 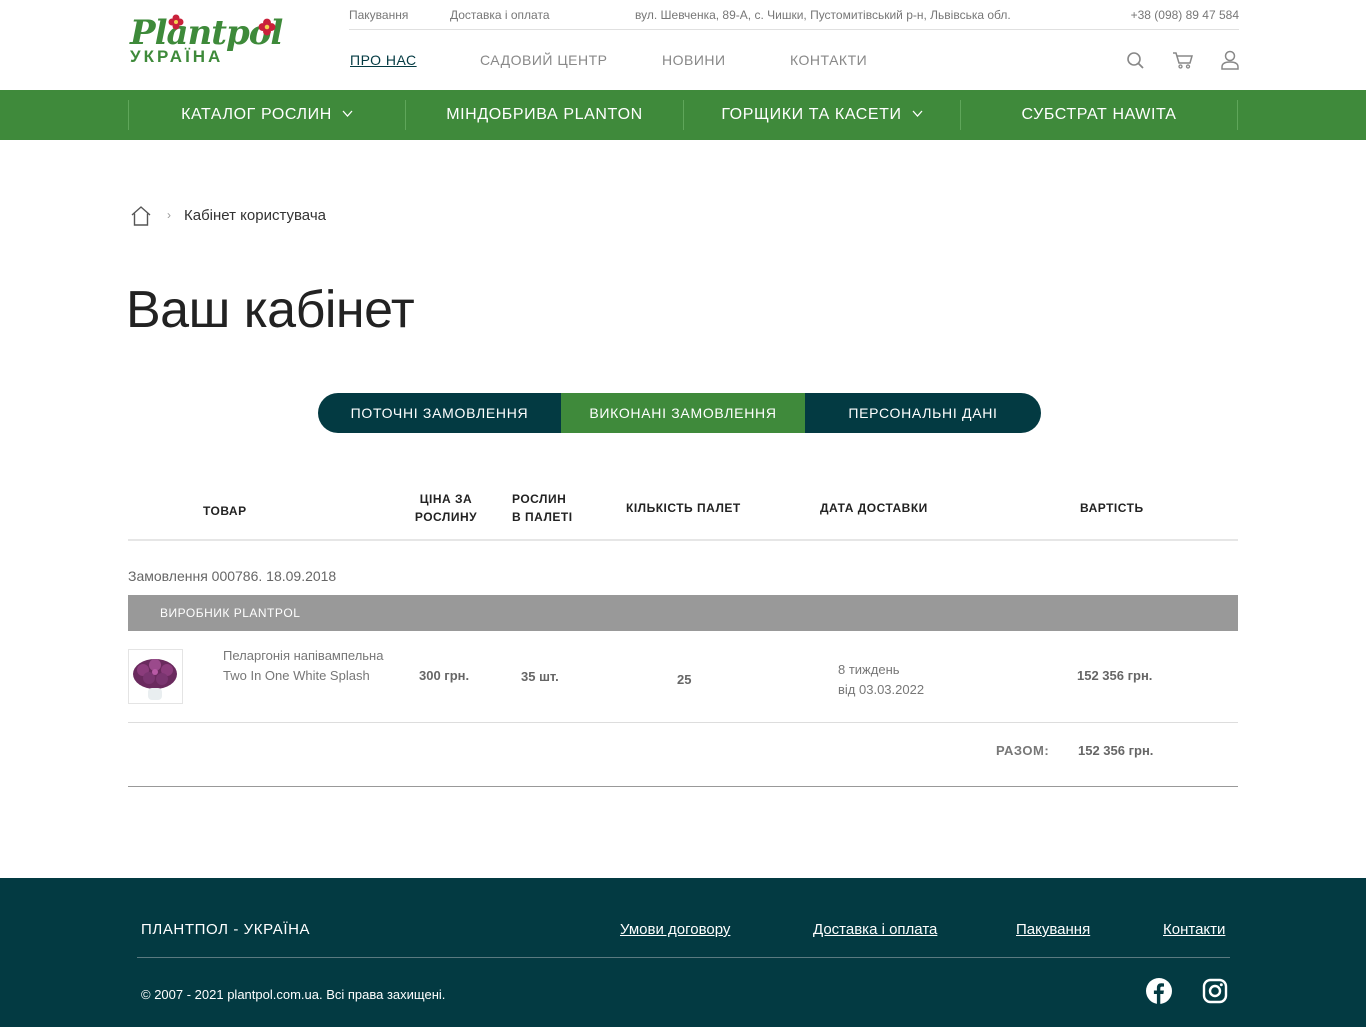 What do you see at coordinates (1185, 15) in the screenshot?
I see `topbar-phone: +38 (098) 89 47 584` at bounding box center [1185, 15].